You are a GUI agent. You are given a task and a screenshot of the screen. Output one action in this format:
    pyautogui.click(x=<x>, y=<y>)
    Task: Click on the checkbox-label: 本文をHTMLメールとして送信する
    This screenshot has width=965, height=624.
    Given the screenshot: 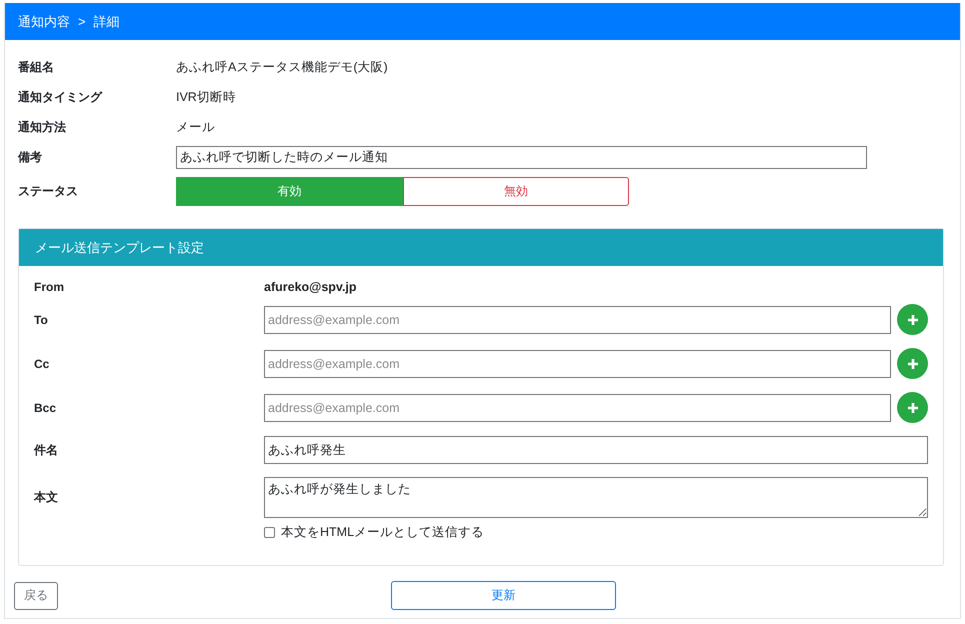 What is the action you would take?
    pyautogui.click(x=382, y=532)
    